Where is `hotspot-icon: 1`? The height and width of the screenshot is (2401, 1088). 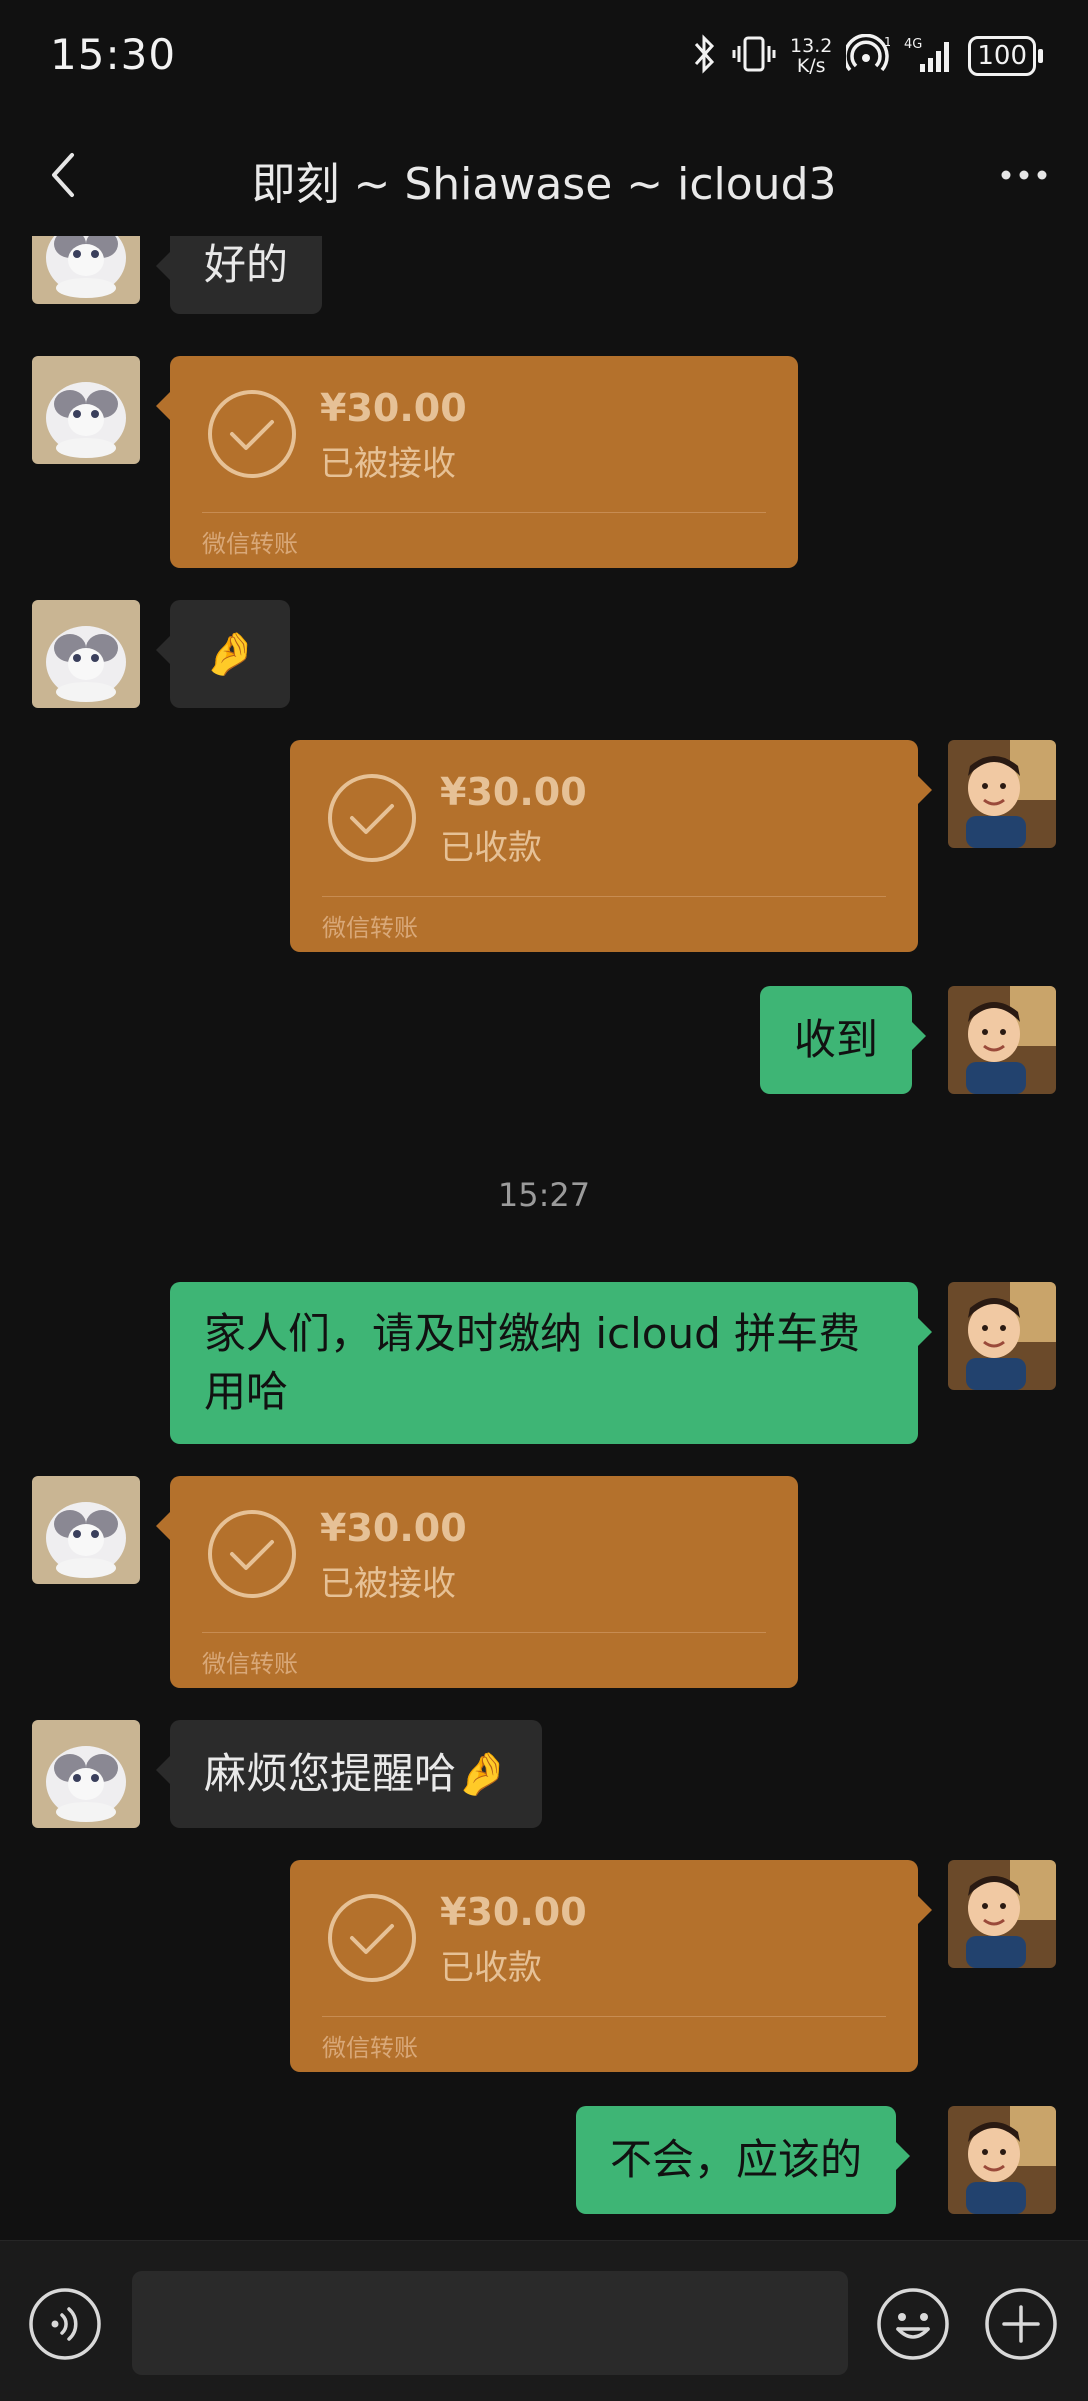 hotspot-icon: 1 is located at coordinates (867, 55).